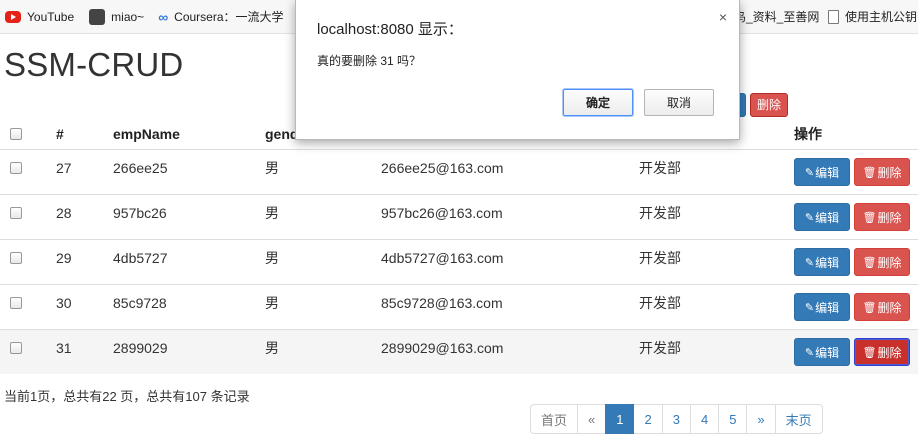 The width and height of the screenshot is (918, 446). What do you see at coordinates (808, 133) in the screenshot?
I see `header-ops: 操作` at bounding box center [808, 133].